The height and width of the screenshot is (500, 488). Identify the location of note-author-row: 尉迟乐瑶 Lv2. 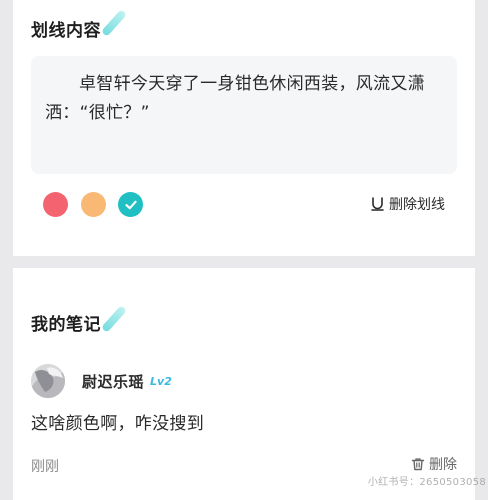
(101, 381).